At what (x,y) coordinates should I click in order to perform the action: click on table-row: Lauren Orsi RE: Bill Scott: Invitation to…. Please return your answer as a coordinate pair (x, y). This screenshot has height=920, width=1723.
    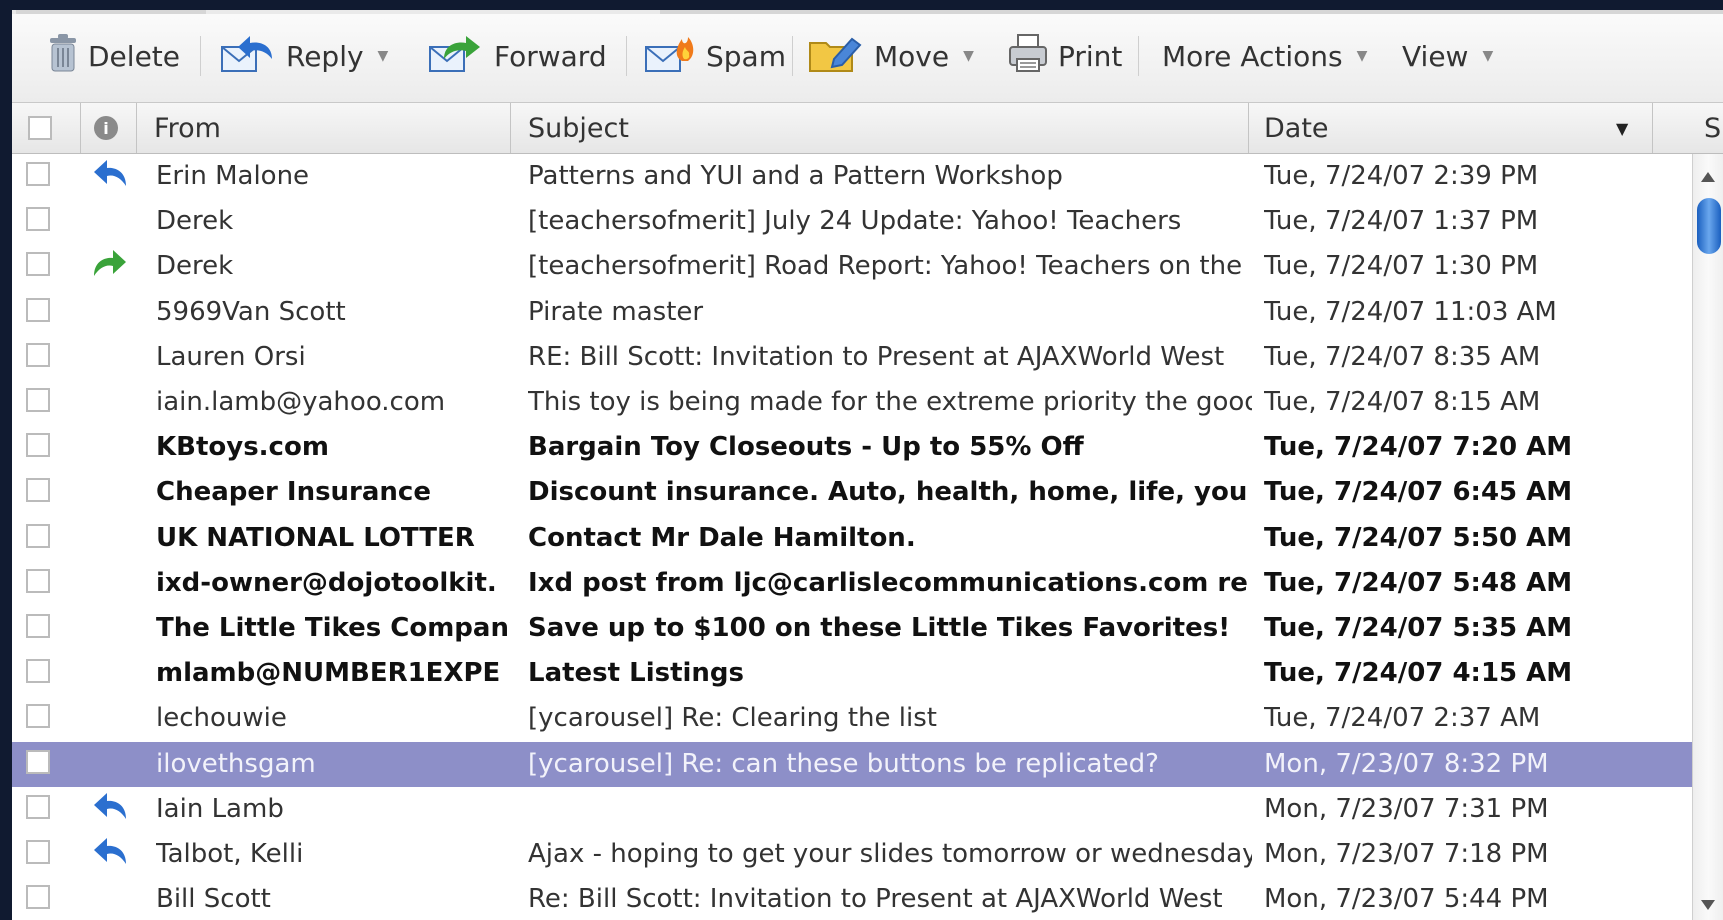
    Looking at the image, I should click on (852, 357).